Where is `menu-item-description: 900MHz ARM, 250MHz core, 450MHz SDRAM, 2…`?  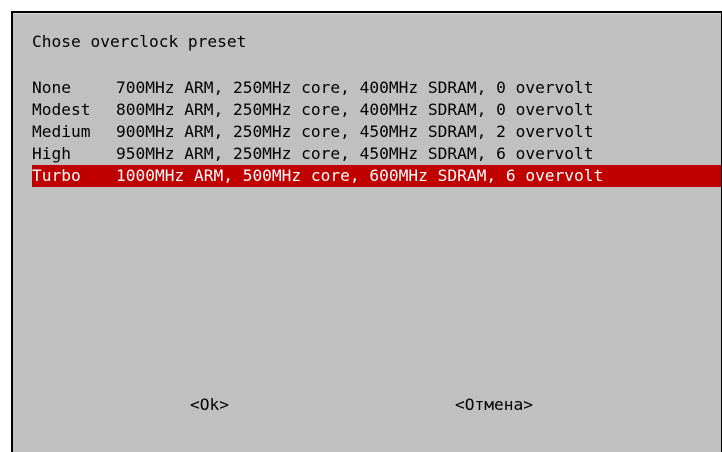 menu-item-description: 900MHz ARM, 250MHz core, 450MHz SDRAM, 2… is located at coordinates (355, 131).